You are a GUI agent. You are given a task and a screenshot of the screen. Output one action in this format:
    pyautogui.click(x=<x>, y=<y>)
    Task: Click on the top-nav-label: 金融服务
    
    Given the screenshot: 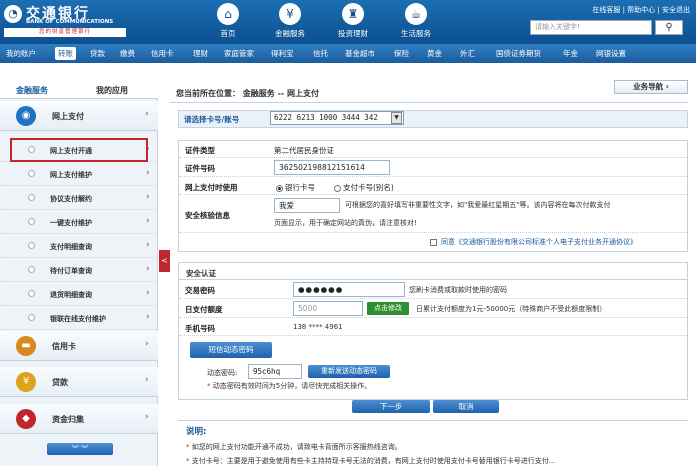 What is the action you would take?
    pyautogui.click(x=290, y=33)
    